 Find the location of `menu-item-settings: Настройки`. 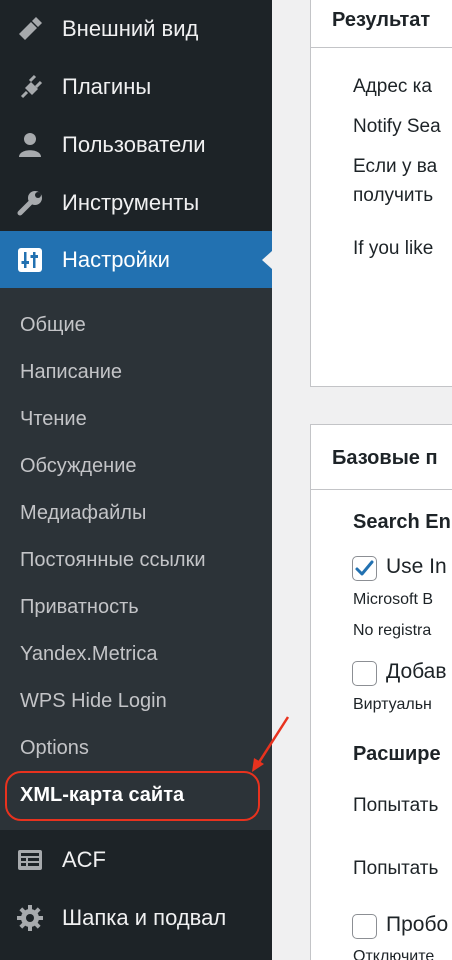

menu-item-settings: Настройки is located at coordinates (136, 260).